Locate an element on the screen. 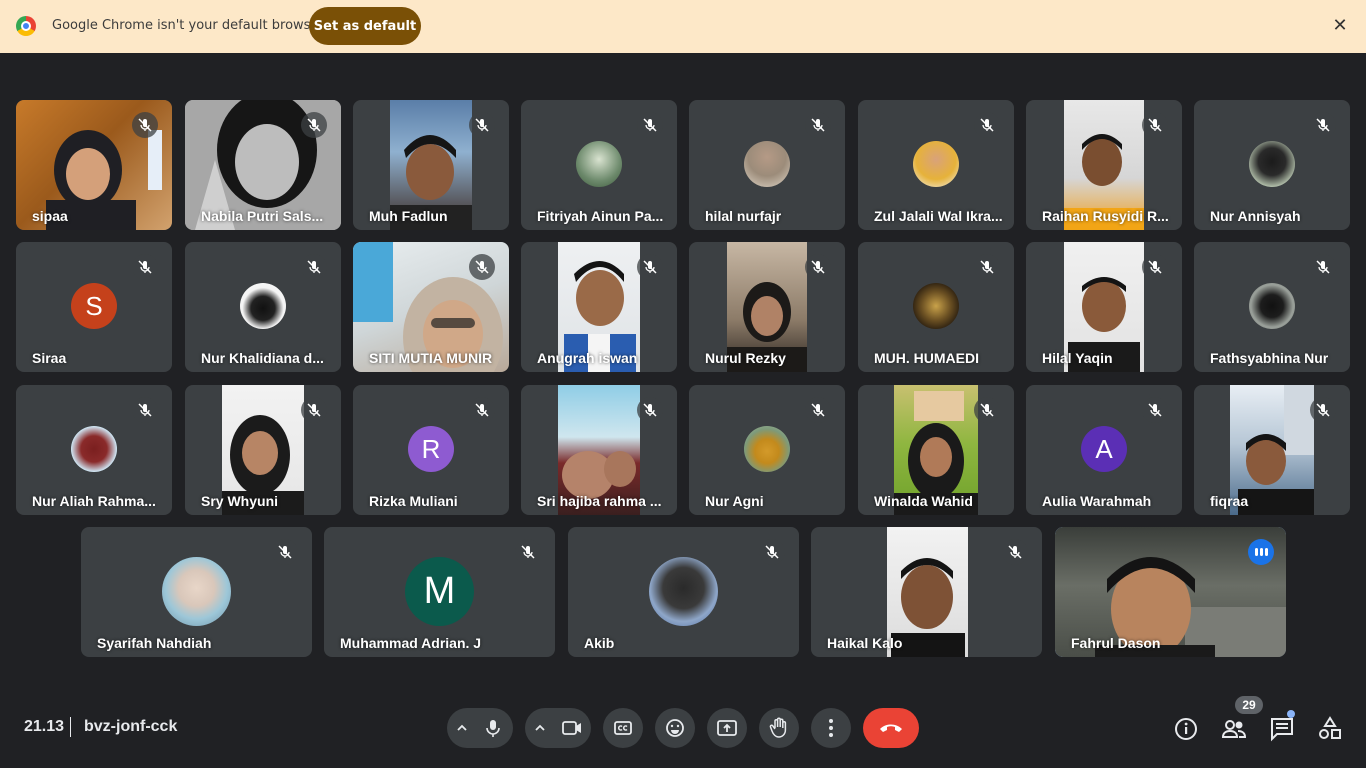  captions-icon is located at coordinates (623, 728).